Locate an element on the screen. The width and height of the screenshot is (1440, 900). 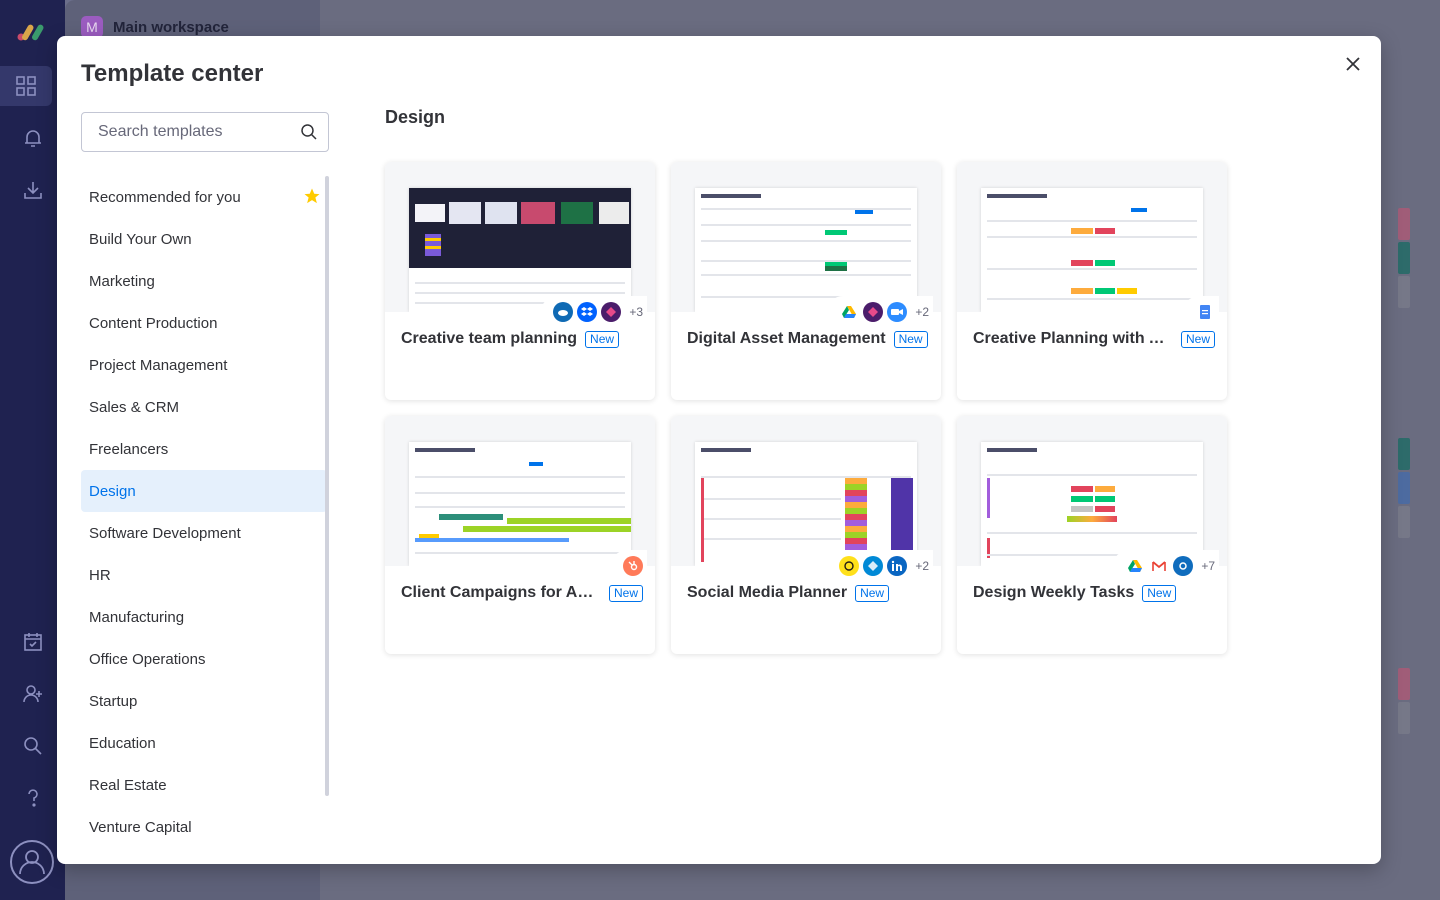
calendar-check-icon is located at coordinates (32, 642).